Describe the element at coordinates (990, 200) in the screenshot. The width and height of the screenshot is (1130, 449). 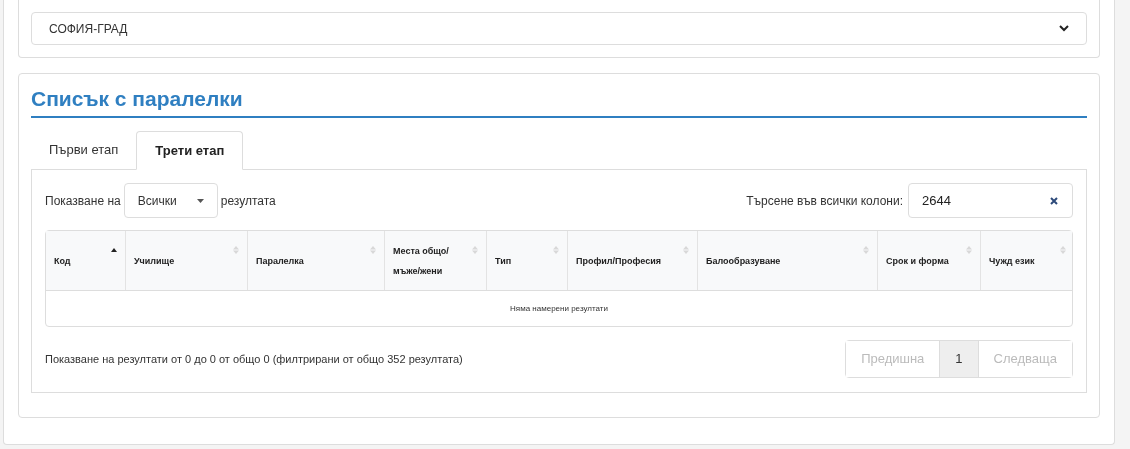
I see `search-field: 2644` at that location.